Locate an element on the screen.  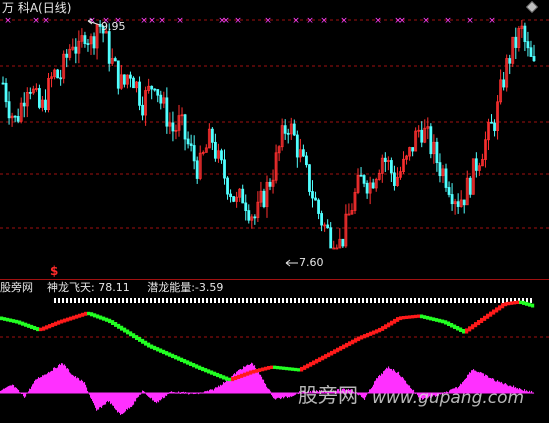
diamond-icon is located at coordinates (532, 7).